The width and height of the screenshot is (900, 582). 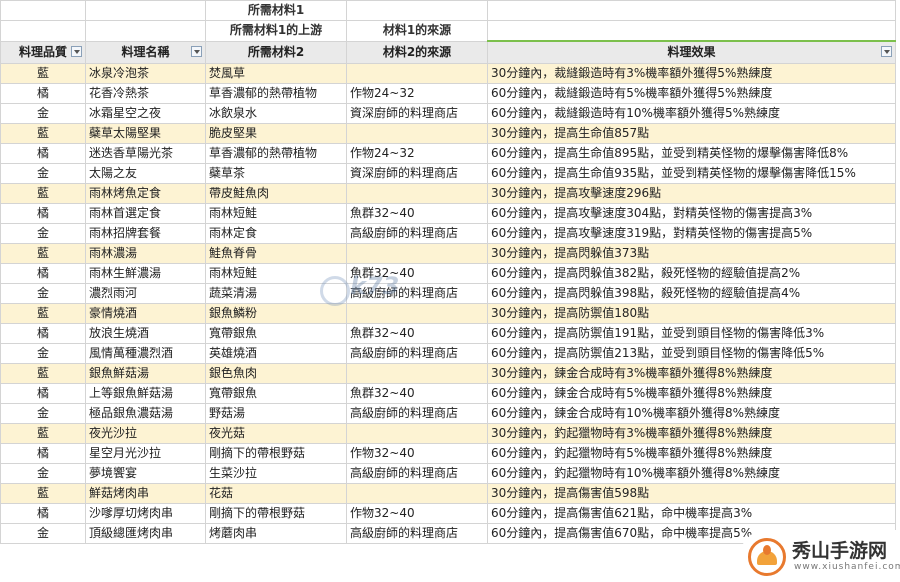 What do you see at coordinates (145, 133) in the screenshot?
I see `cell-dish-name: 蘗草太陽堅果` at bounding box center [145, 133].